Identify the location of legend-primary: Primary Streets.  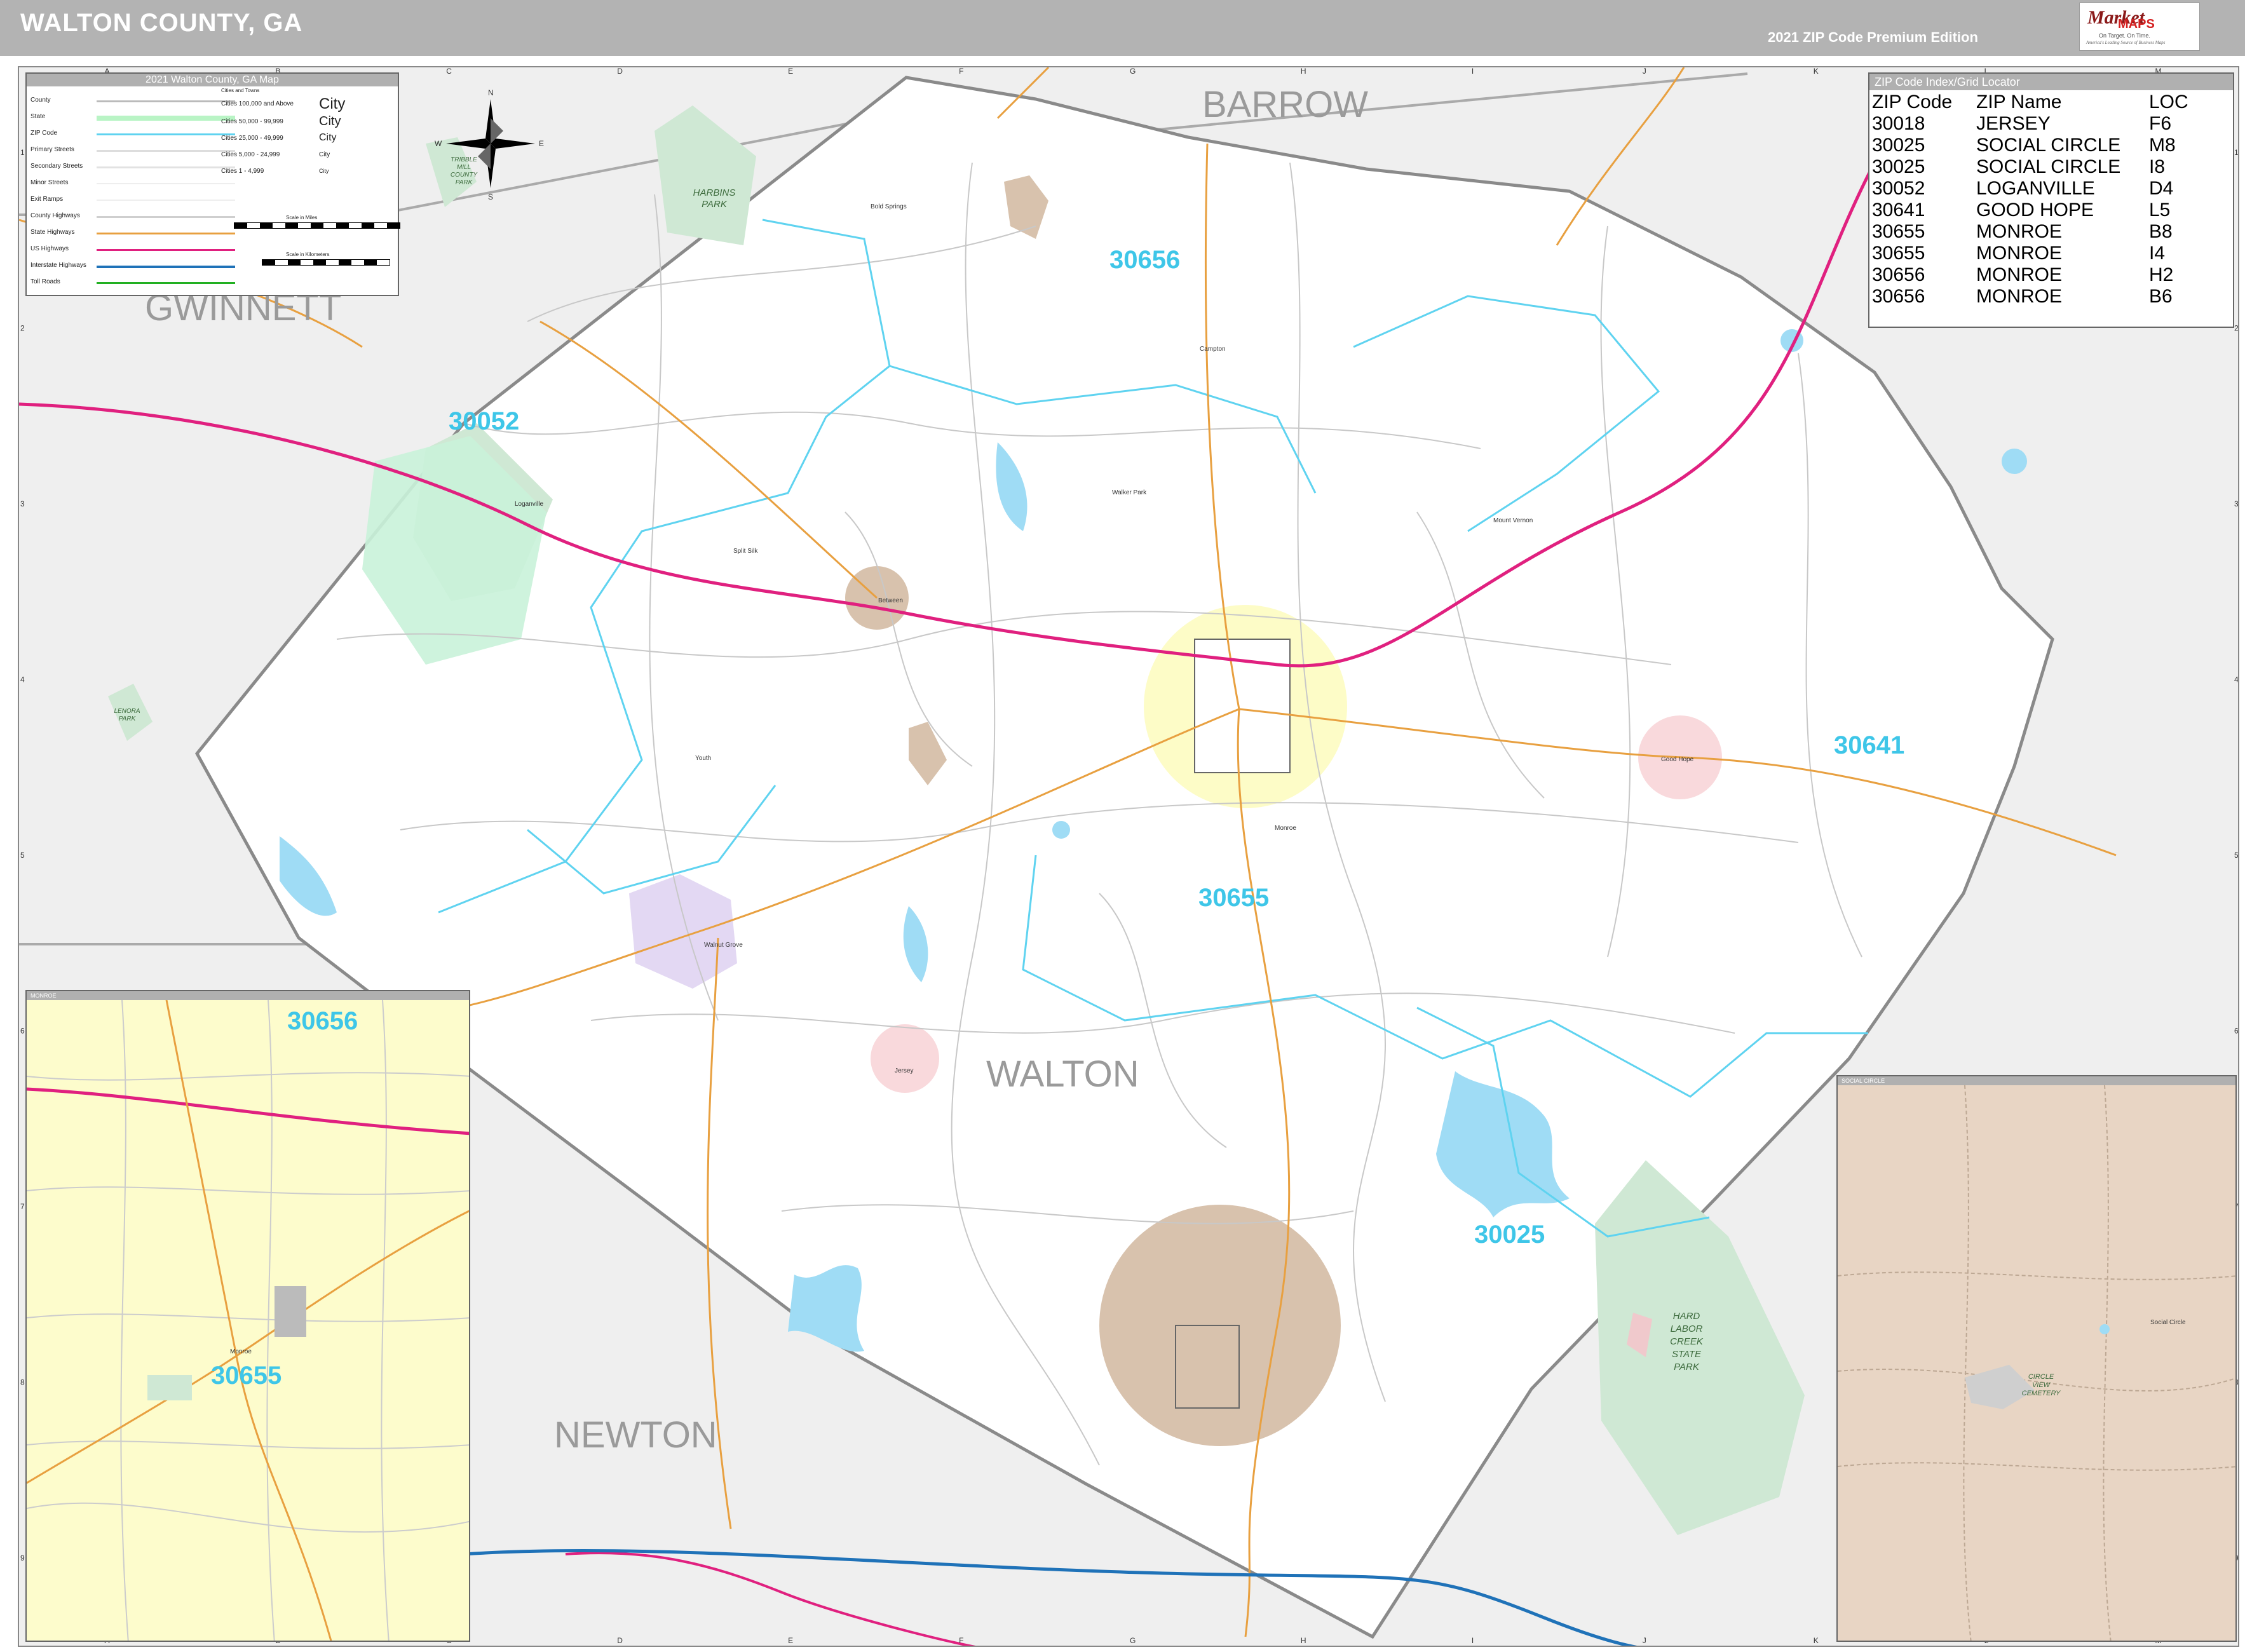
(52, 149).